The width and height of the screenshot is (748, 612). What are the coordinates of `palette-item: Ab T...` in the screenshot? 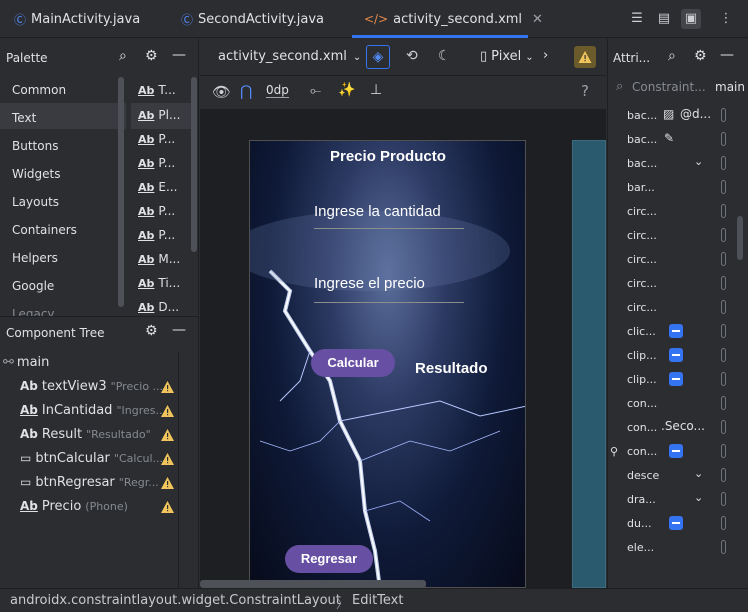 It's located at (157, 90).